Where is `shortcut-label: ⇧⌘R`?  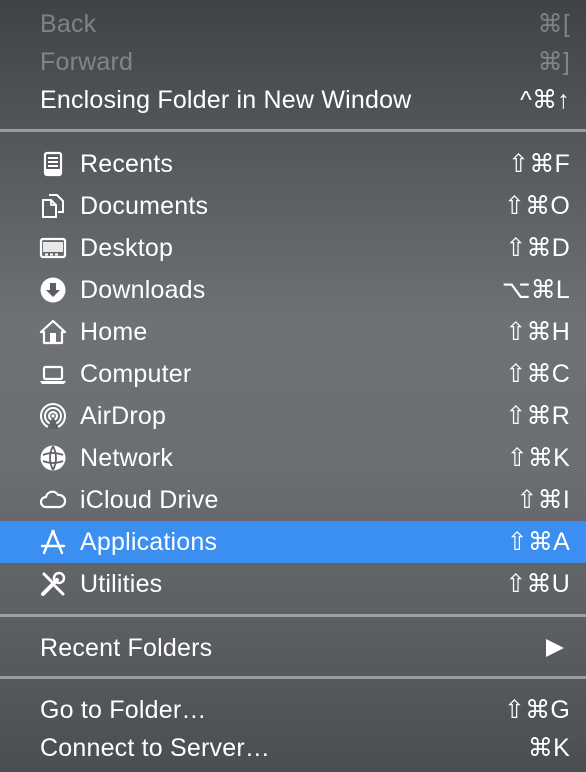 shortcut-label: ⇧⌘R is located at coordinates (537, 416).